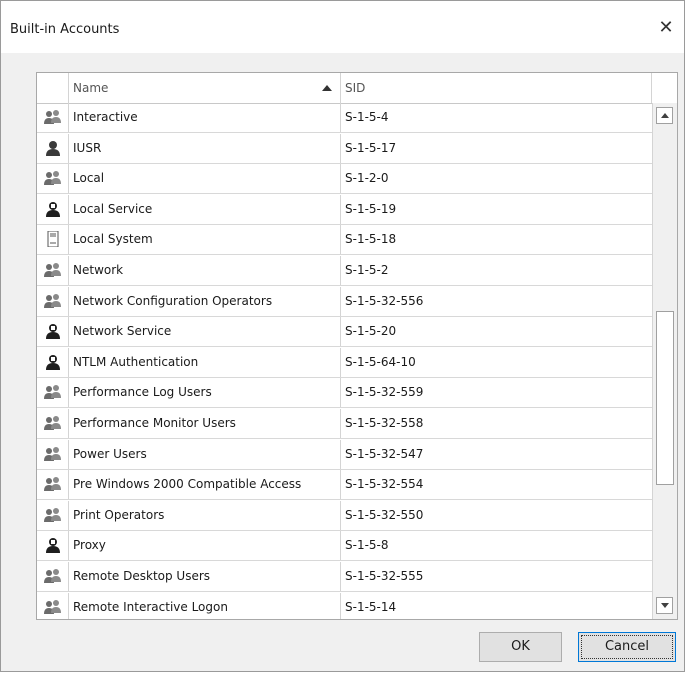 The image size is (687, 674). What do you see at coordinates (344, 179) in the screenshot?
I see `table-row: Local S-1-2-0` at bounding box center [344, 179].